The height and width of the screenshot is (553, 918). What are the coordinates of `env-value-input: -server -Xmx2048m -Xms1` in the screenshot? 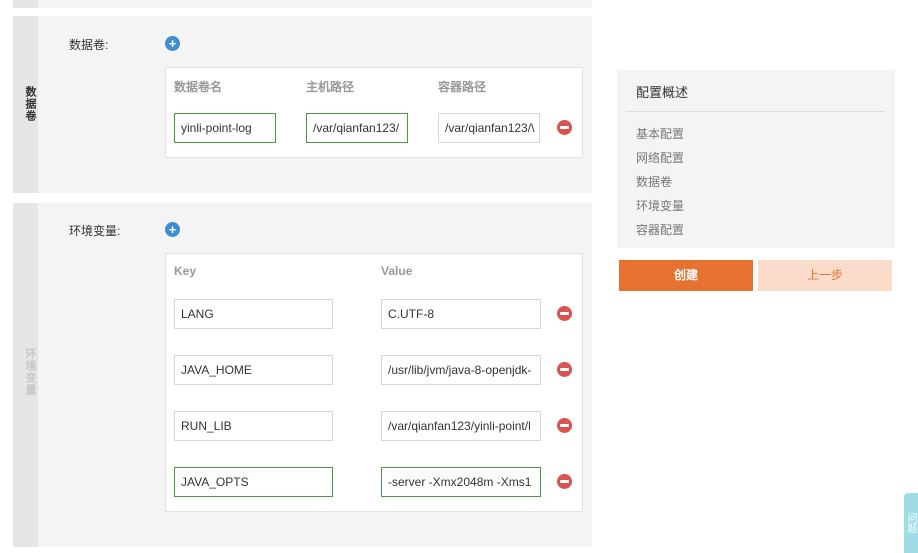 It's located at (461, 482).